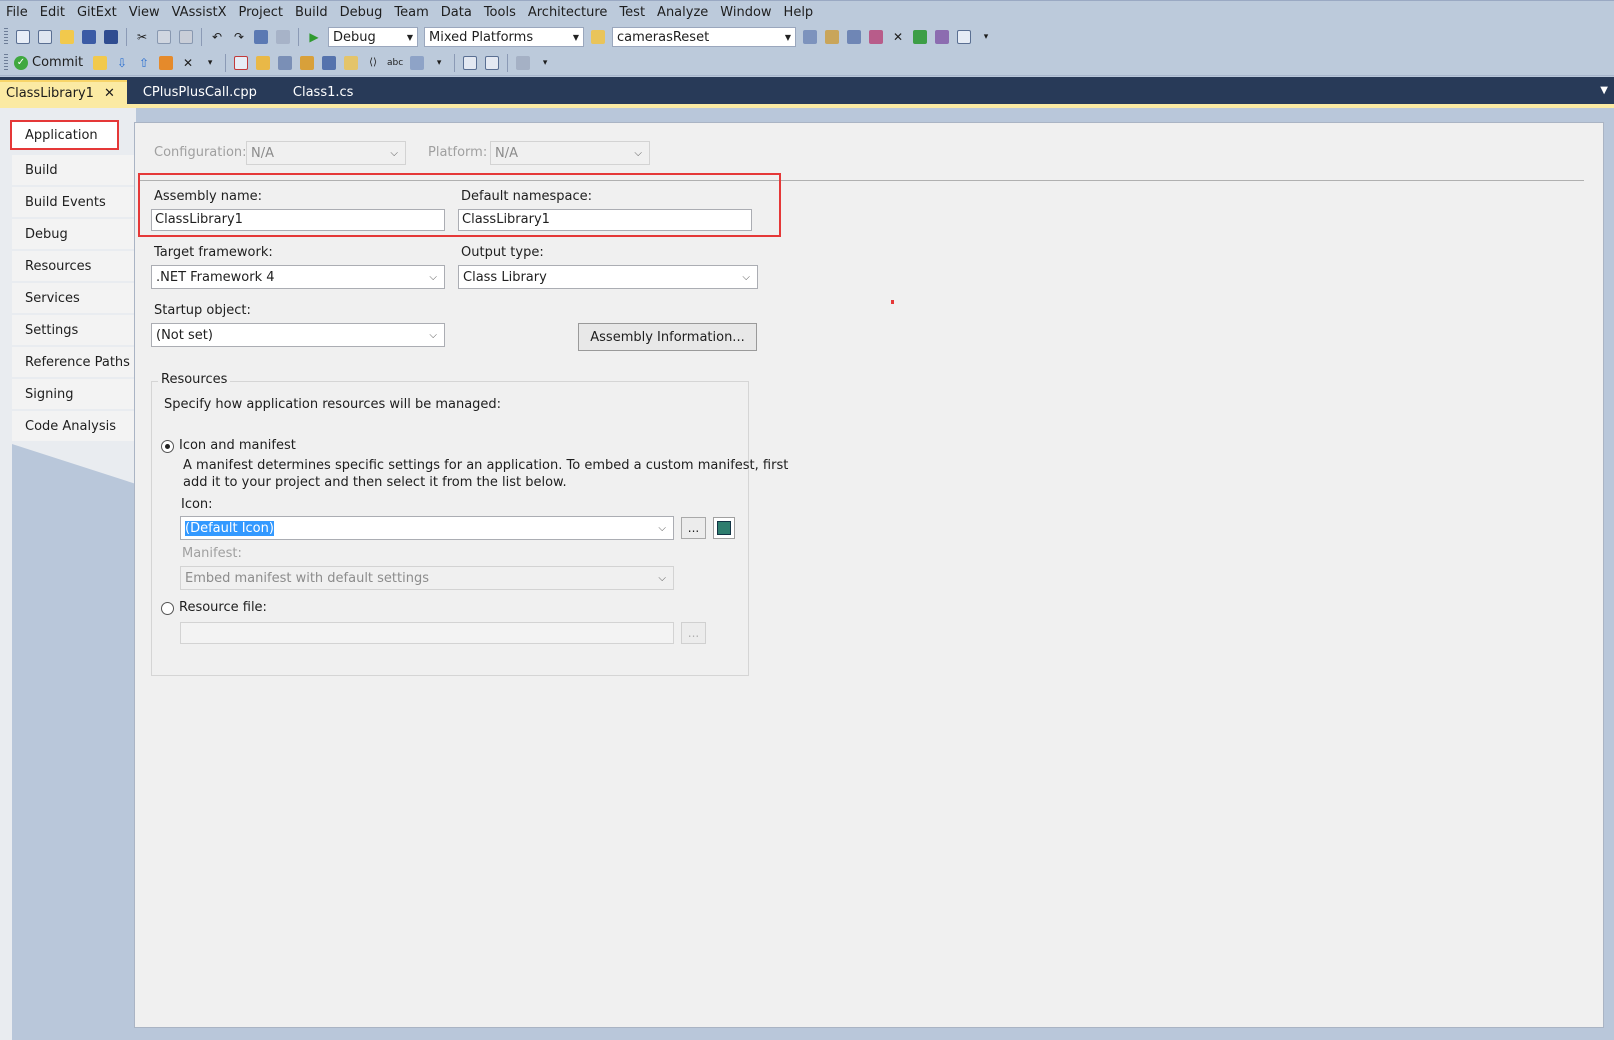 Image resolution: width=1614 pixels, height=1040 pixels. I want to click on add-item-icon, so click(45, 37).